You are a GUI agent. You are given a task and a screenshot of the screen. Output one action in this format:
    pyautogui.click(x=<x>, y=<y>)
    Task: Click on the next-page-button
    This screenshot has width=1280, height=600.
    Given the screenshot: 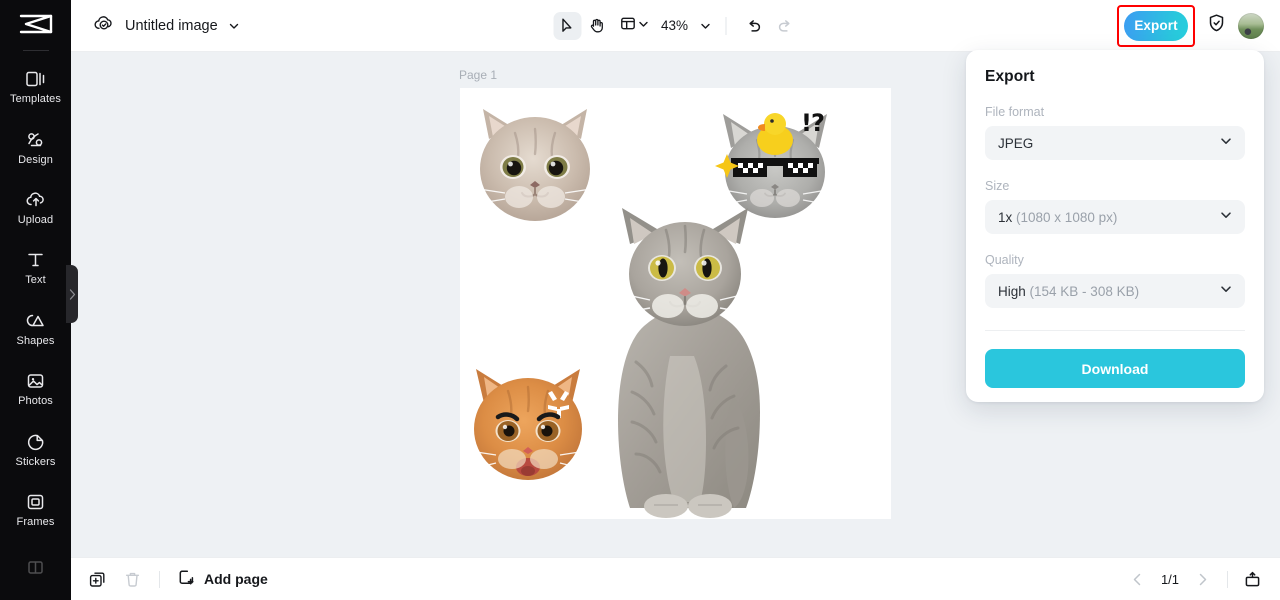 What is the action you would take?
    pyautogui.click(x=1202, y=579)
    